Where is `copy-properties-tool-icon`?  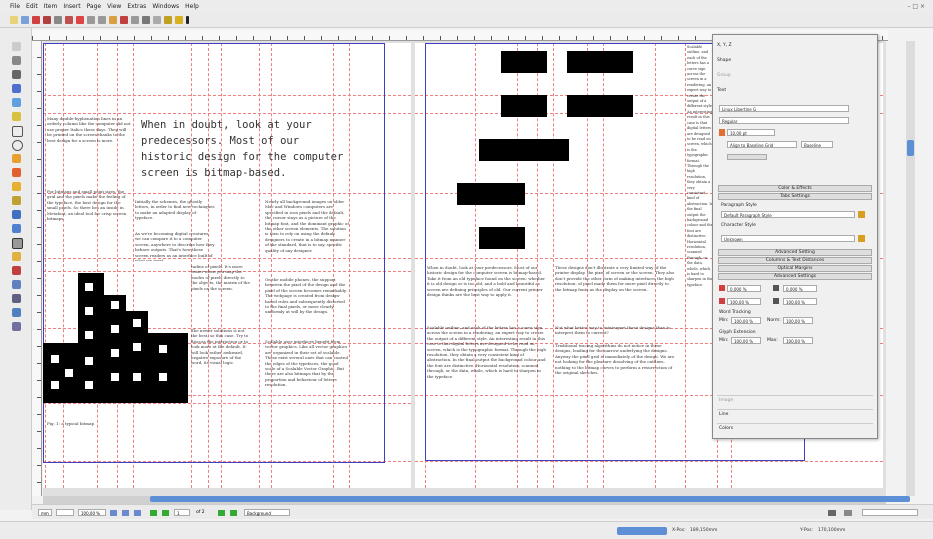
copy-properties-tool-icon is located at coordinates (16, 312).